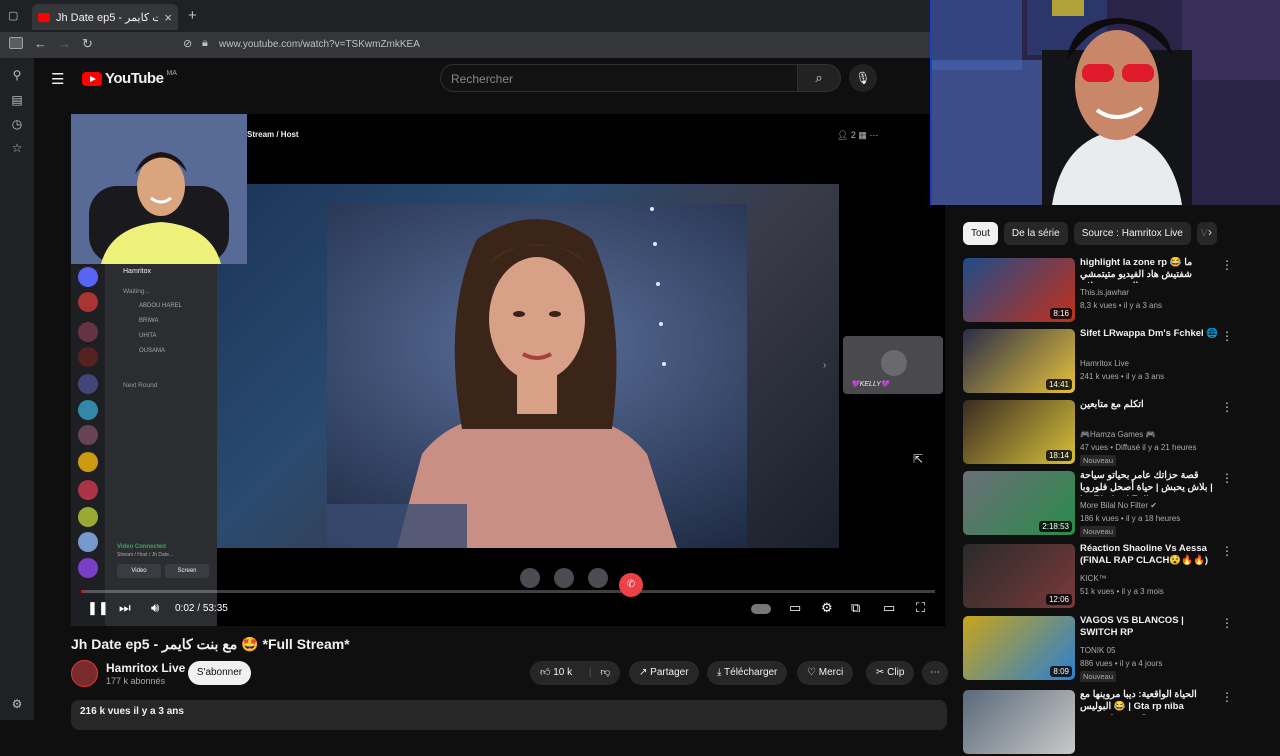 This screenshot has width=1280, height=756. What do you see at coordinates (935, 673) in the screenshot?
I see `more-actions-button: ⋯` at bounding box center [935, 673].